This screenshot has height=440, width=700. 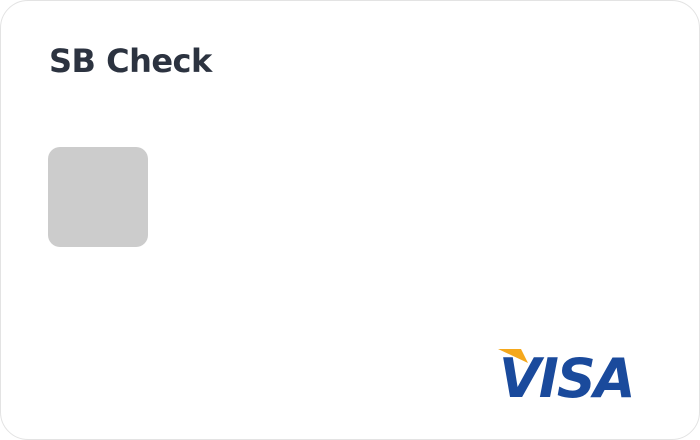 What do you see at coordinates (566, 375) in the screenshot?
I see `brand-name: VISA` at bounding box center [566, 375].